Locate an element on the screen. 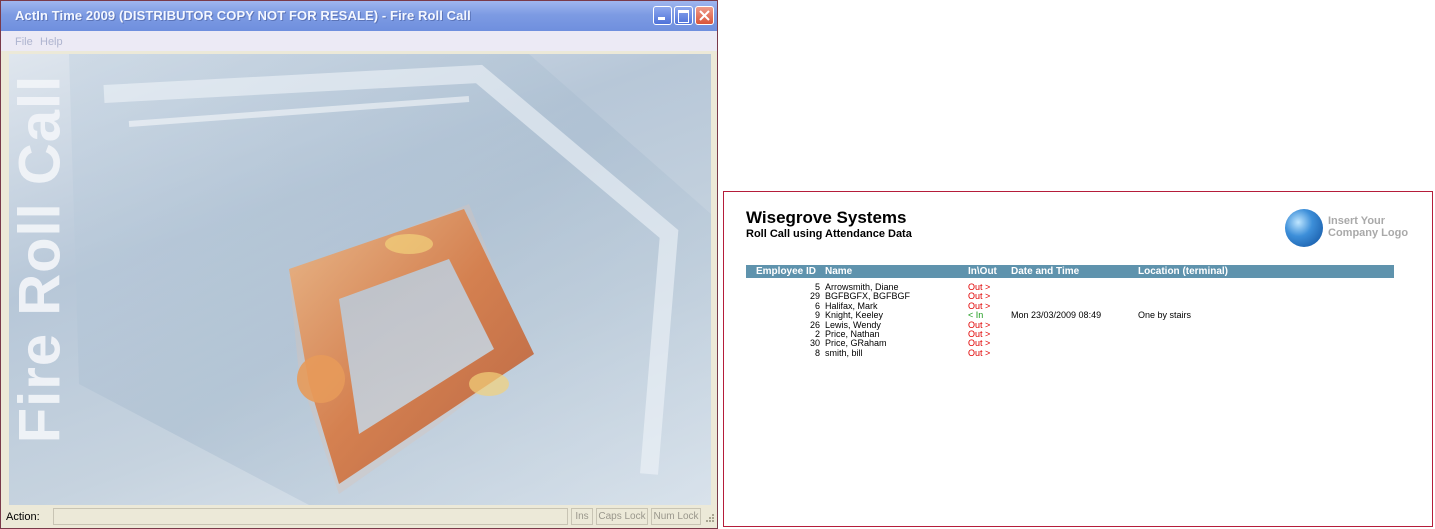 Image resolution: width=1435 pixels, height=529 pixels. menu-help: Help is located at coordinates (51, 42).